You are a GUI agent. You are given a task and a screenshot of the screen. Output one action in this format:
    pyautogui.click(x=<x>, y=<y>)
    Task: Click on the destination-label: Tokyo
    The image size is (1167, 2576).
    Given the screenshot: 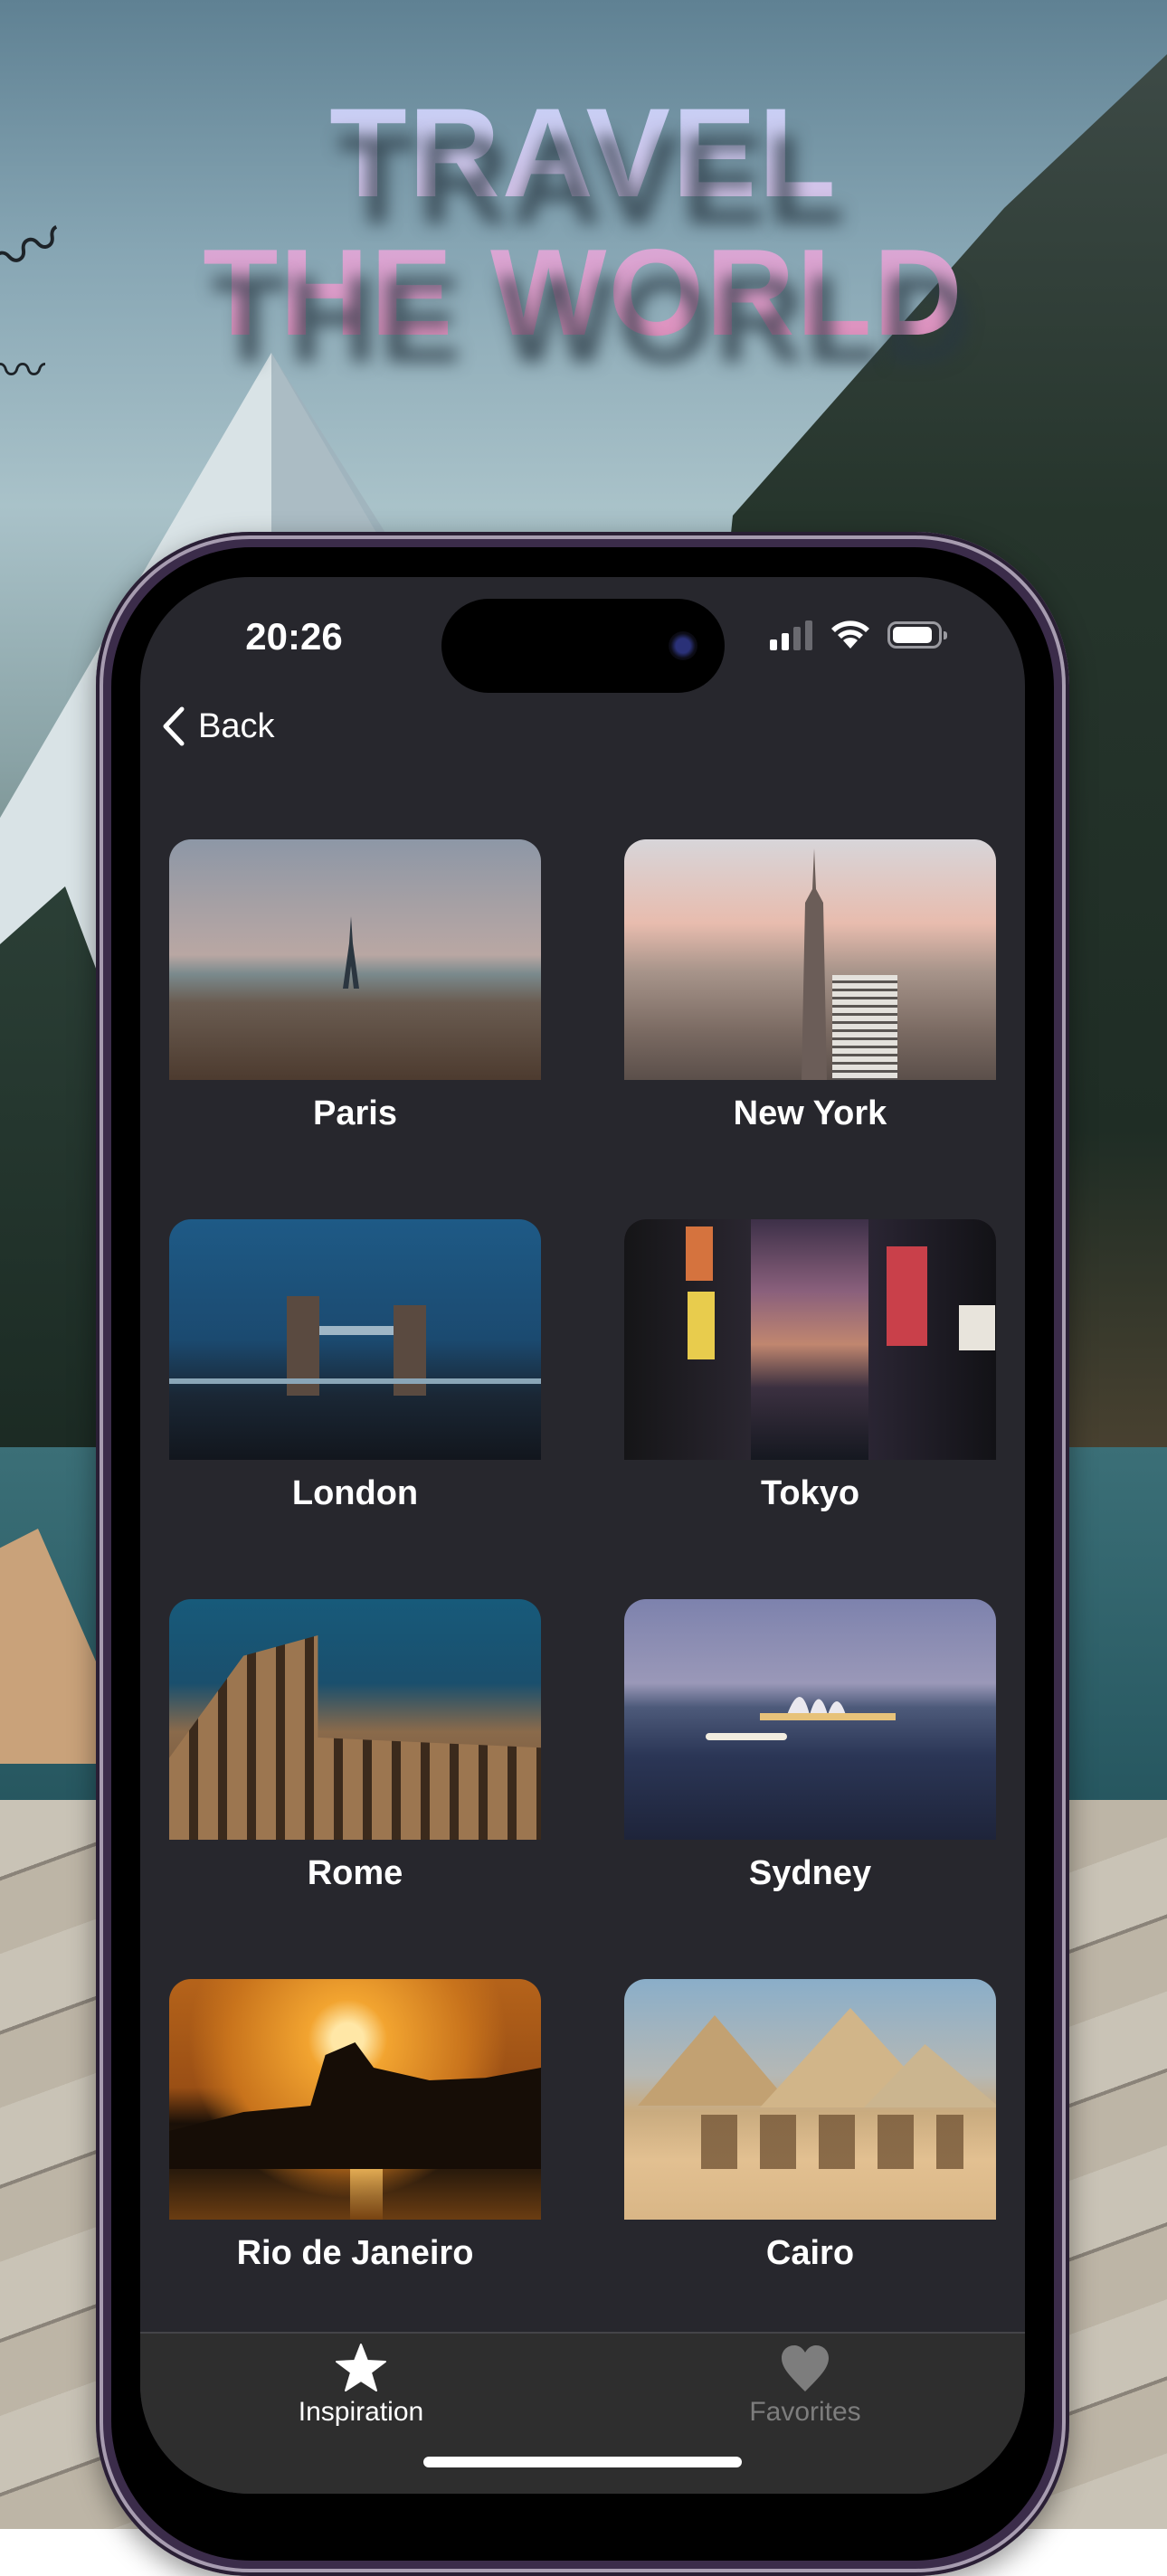 What is the action you would take?
    pyautogui.click(x=810, y=1493)
    